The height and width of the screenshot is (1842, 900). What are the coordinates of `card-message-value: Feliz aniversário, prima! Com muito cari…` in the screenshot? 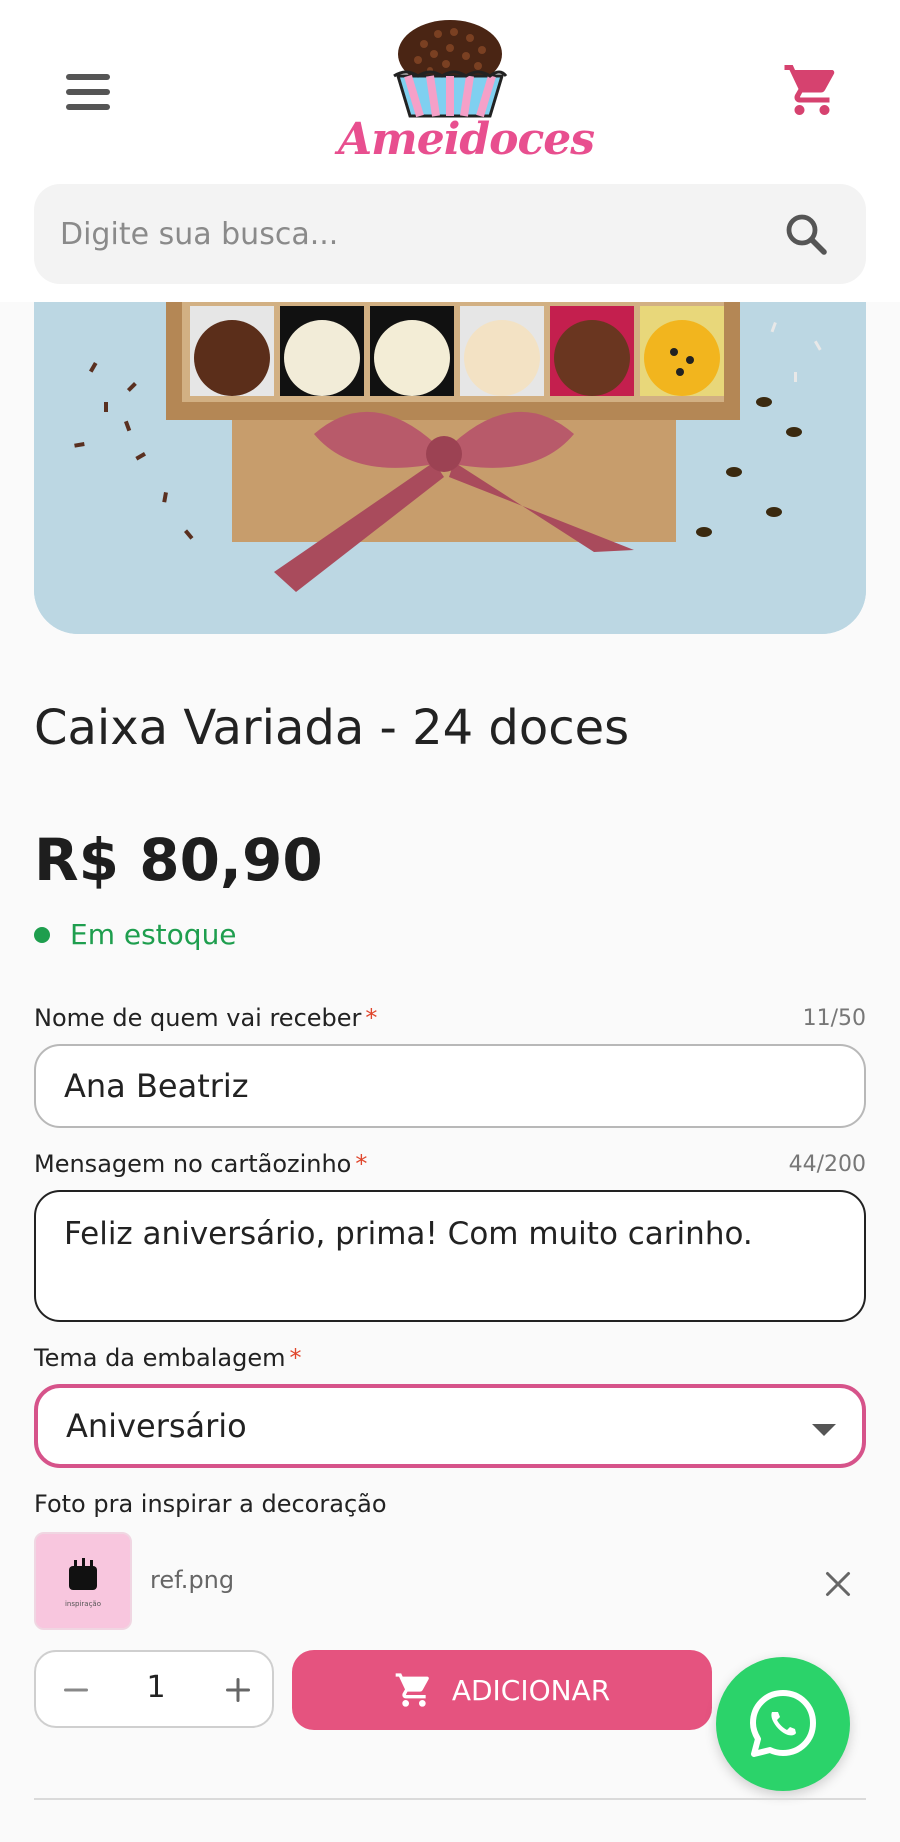 It's located at (408, 1234).